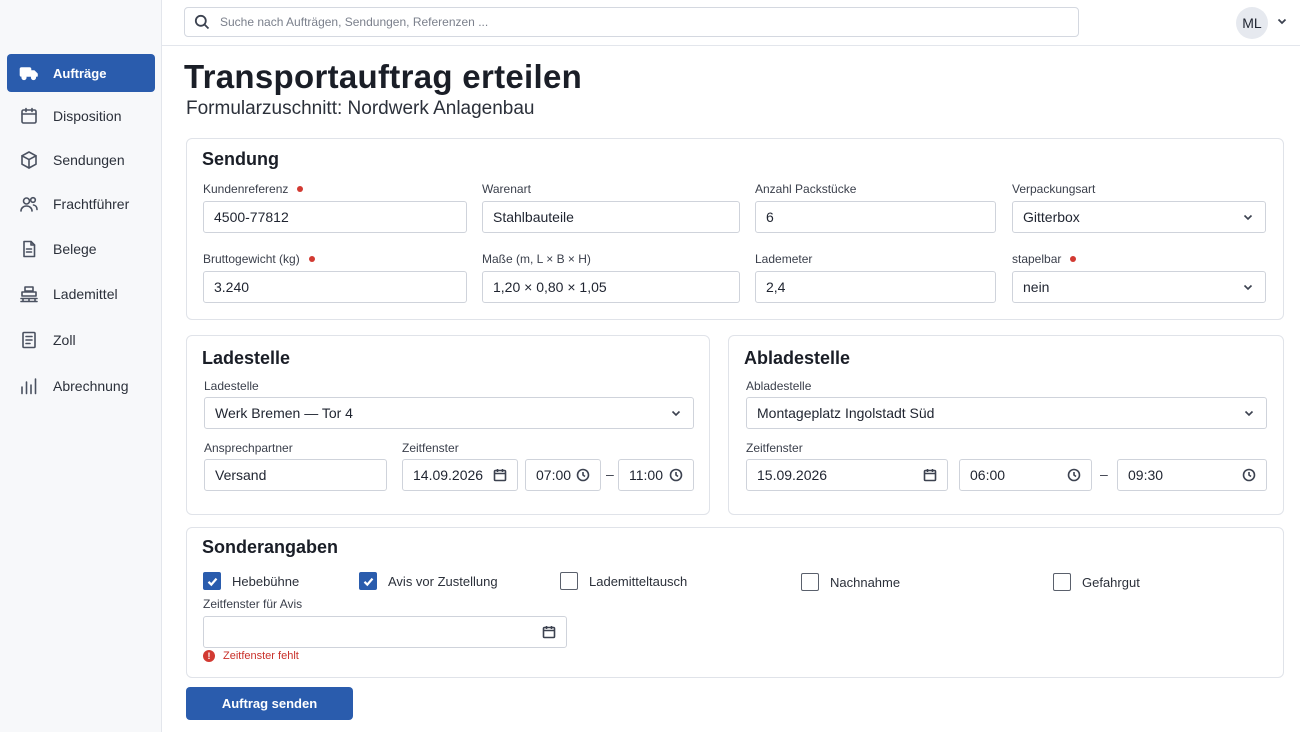 Image resolution: width=1300 pixels, height=732 pixels. Describe the element at coordinates (259, 259) in the screenshot. I see `bruttogewicht-label: Bruttogewicht (kg)` at that location.